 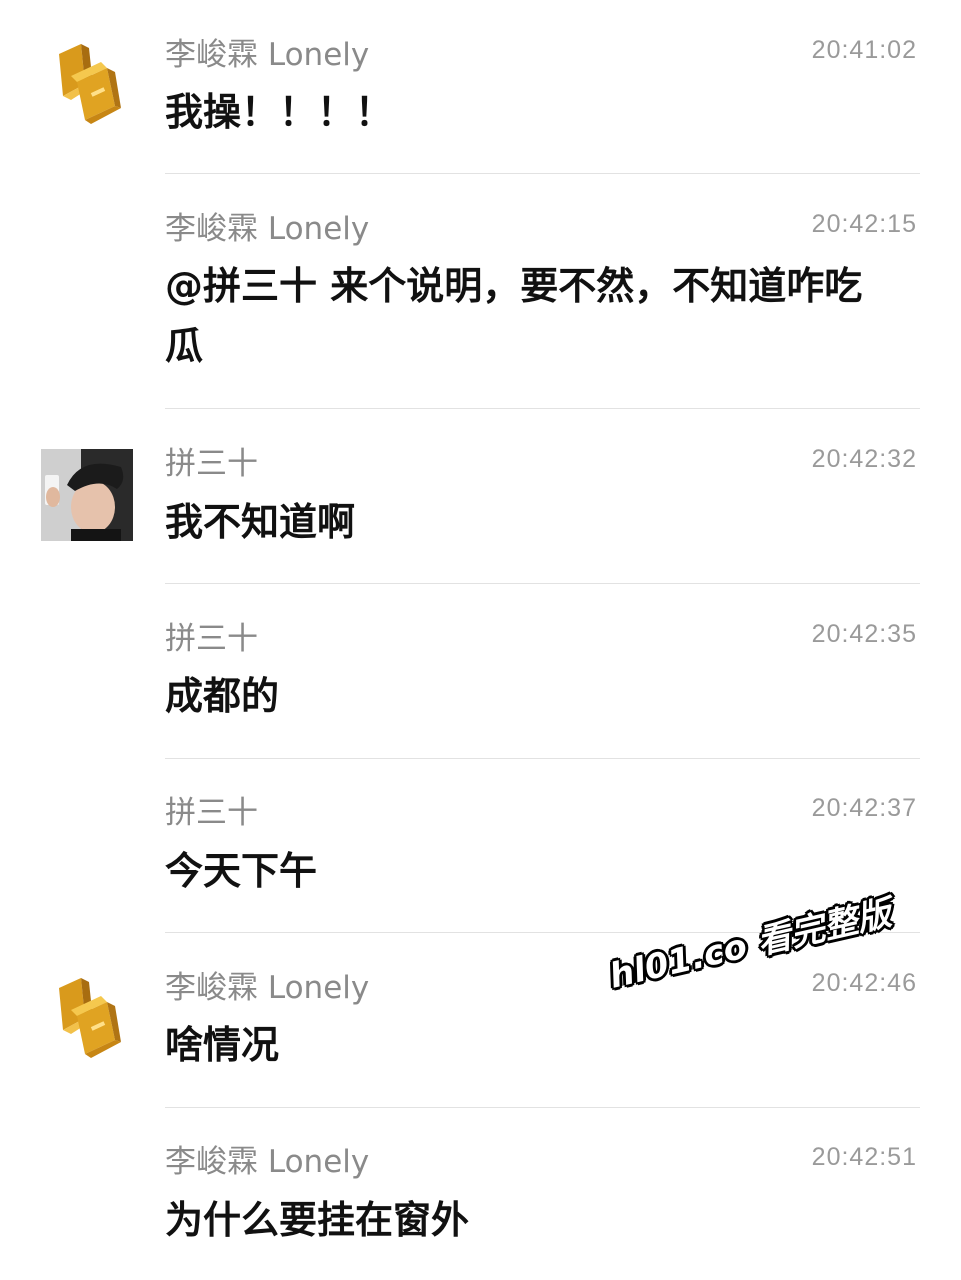 I want to click on message-text: 啥情况, so click(x=222, y=1045).